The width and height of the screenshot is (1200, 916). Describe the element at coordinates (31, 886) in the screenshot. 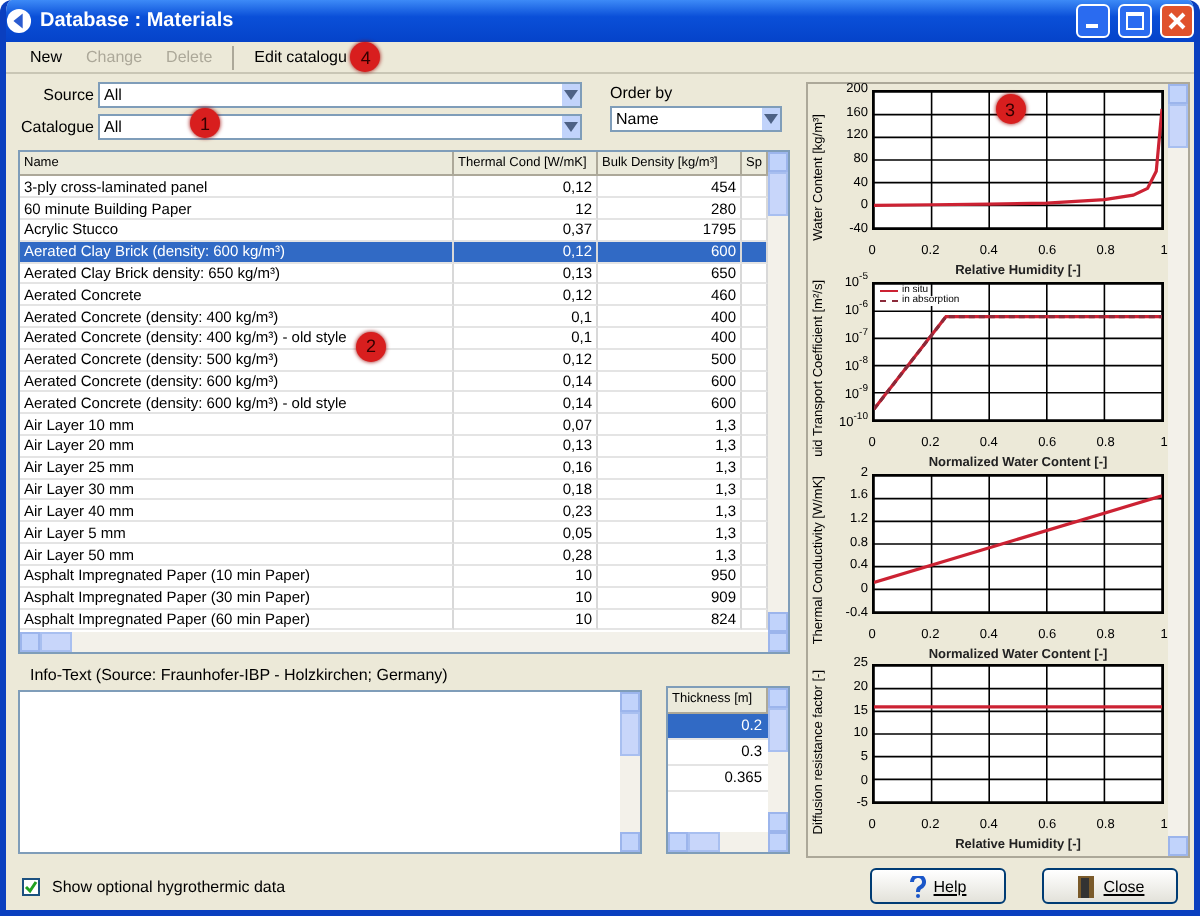

I see `checkbox` at that location.